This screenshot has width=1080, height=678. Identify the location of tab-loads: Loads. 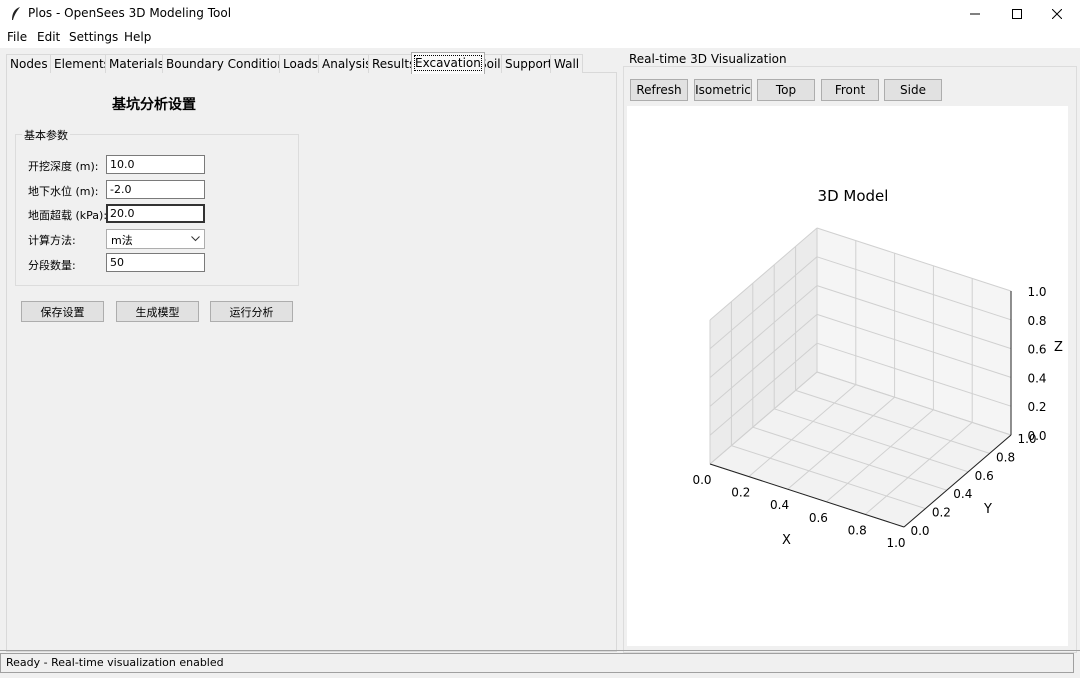
(301, 63).